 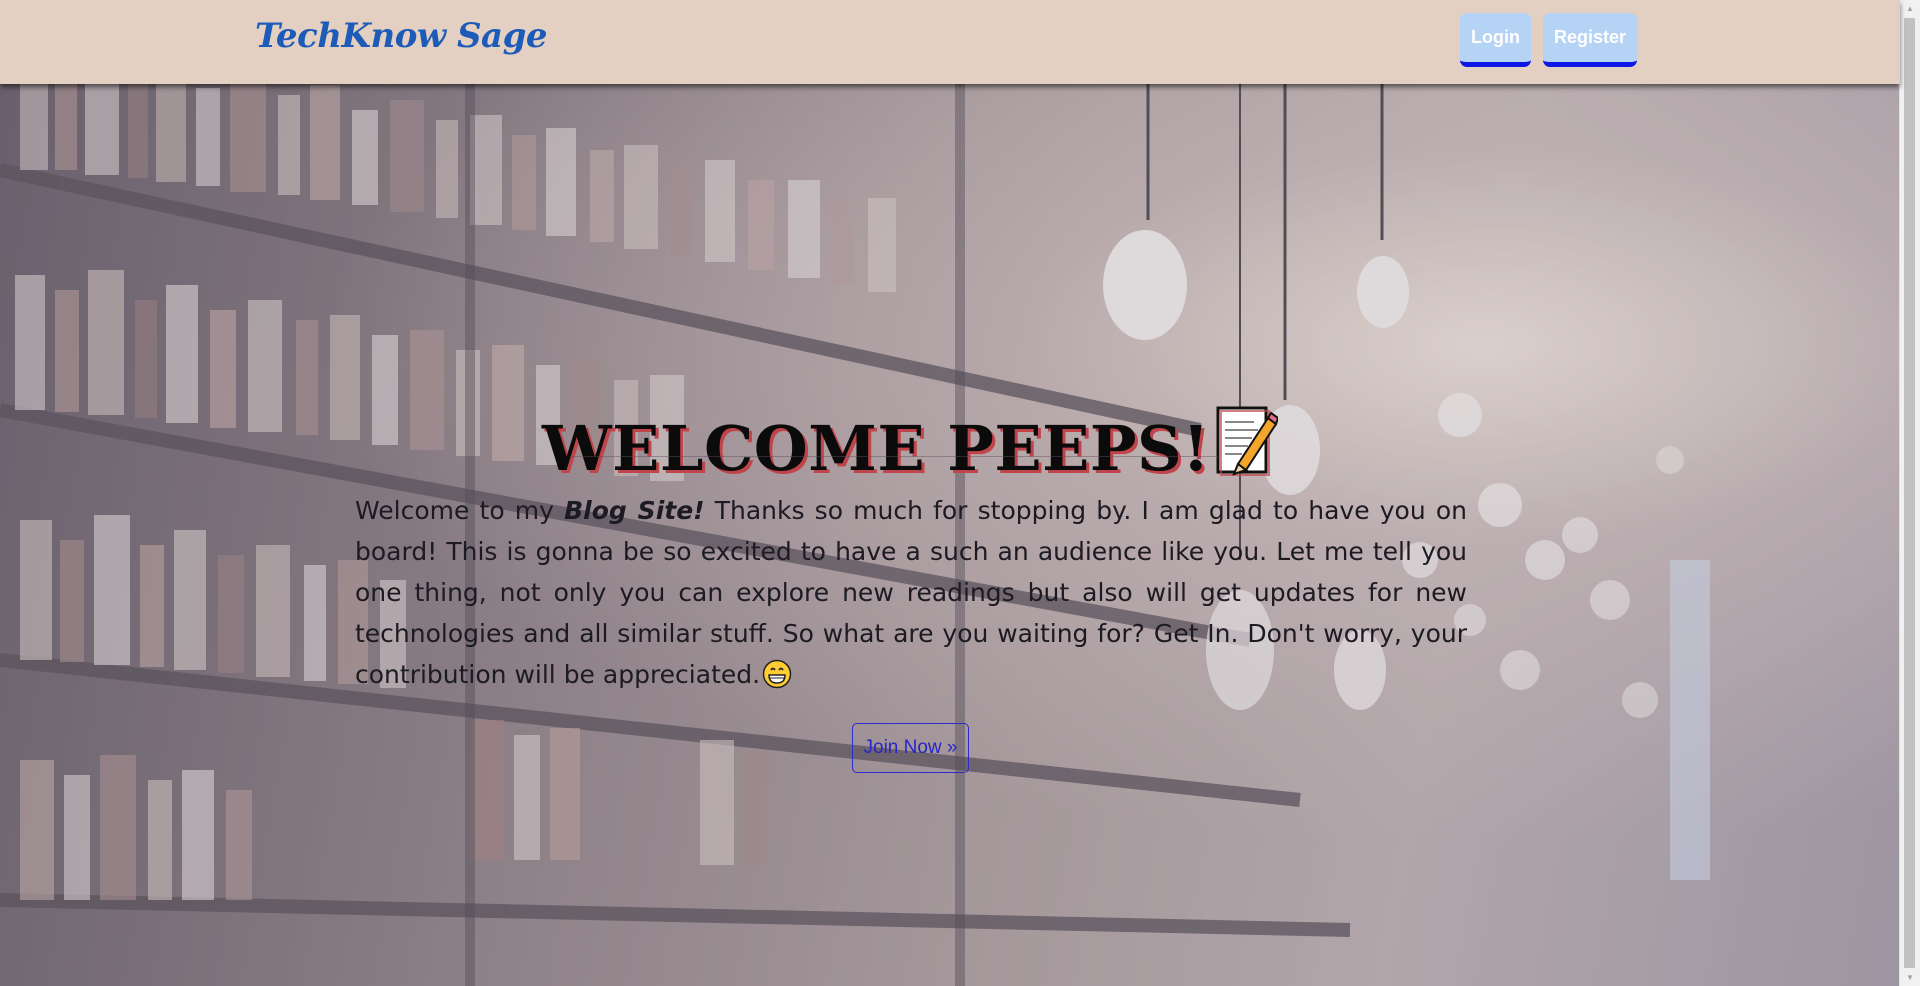 I want to click on hero-divider, so click(x=895, y=456).